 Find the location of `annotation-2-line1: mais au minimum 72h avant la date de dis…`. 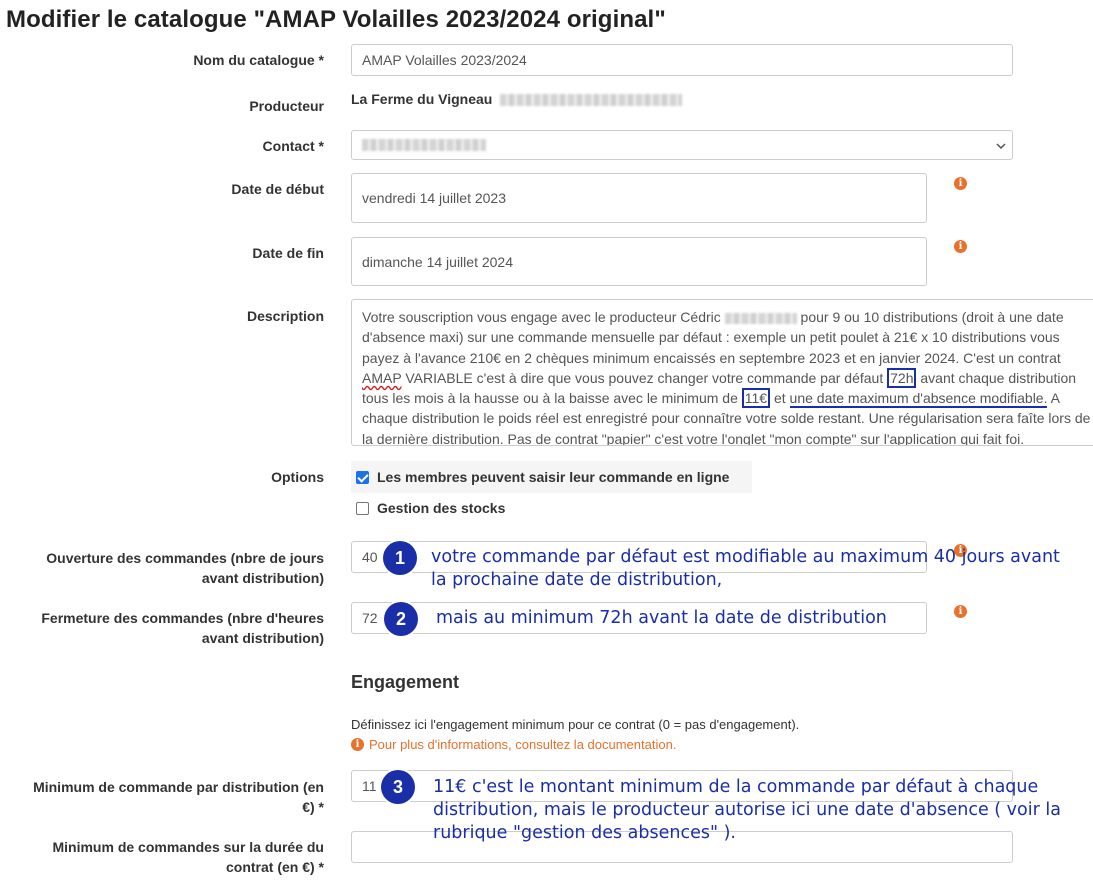

annotation-2-line1: mais au minimum 72h avant la date de dis… is located at coordinates (661, 618).